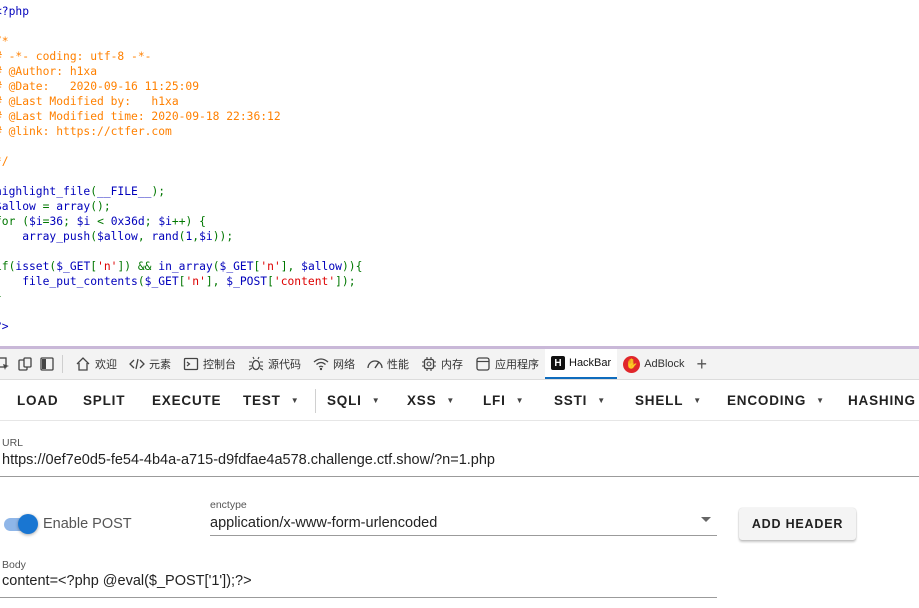 The width and height of the screenshot is (919, 608). I want to click on tab-console: 控制台, so click(209, 364).